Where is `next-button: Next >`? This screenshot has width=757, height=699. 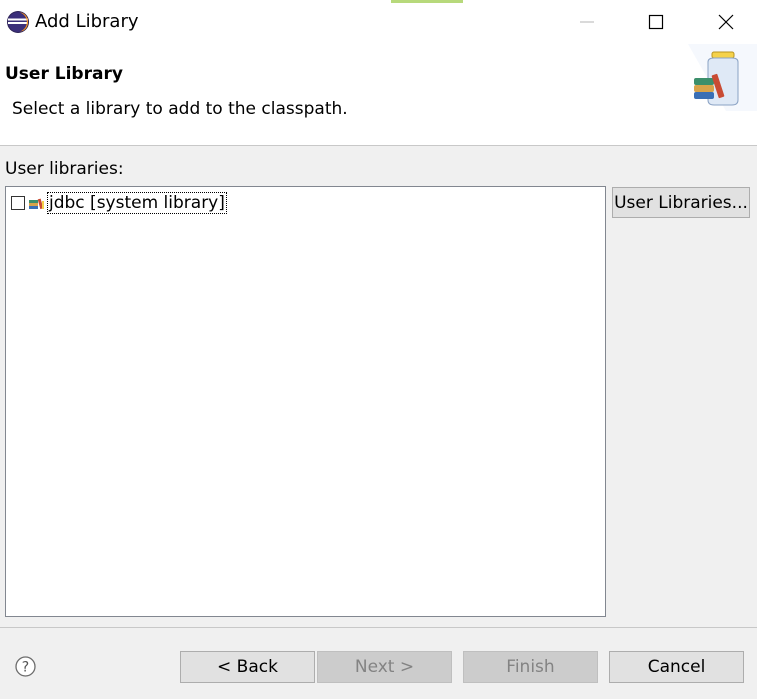 next-button: Next > is located at coordinates (384, 667).